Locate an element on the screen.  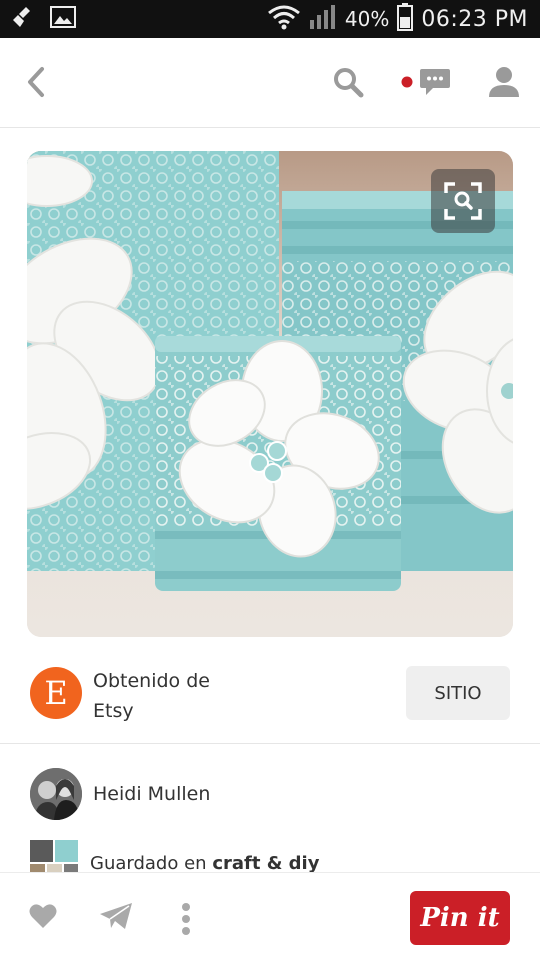
battery-icon is located at coordinates (405, 19).